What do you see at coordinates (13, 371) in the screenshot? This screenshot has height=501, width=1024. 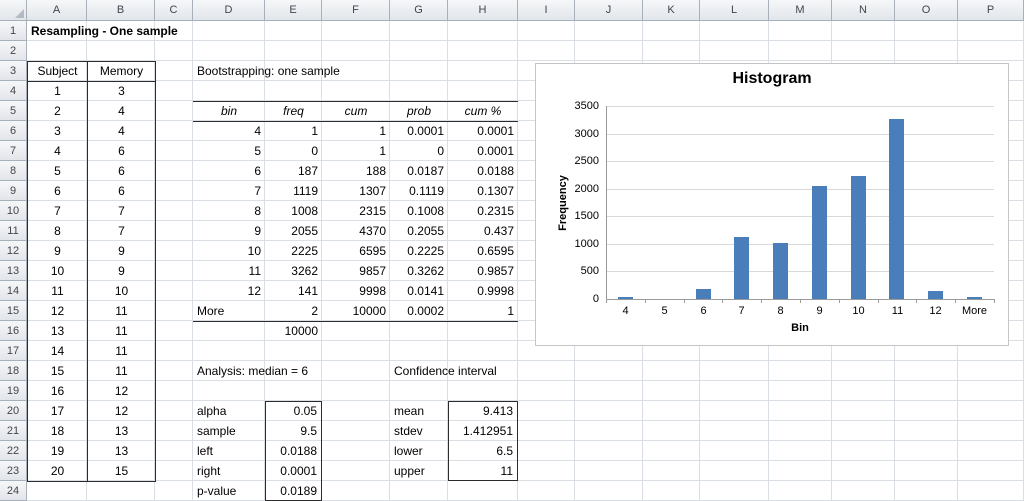 I see `row-header-18: 18` at bounding box center [13, 371].